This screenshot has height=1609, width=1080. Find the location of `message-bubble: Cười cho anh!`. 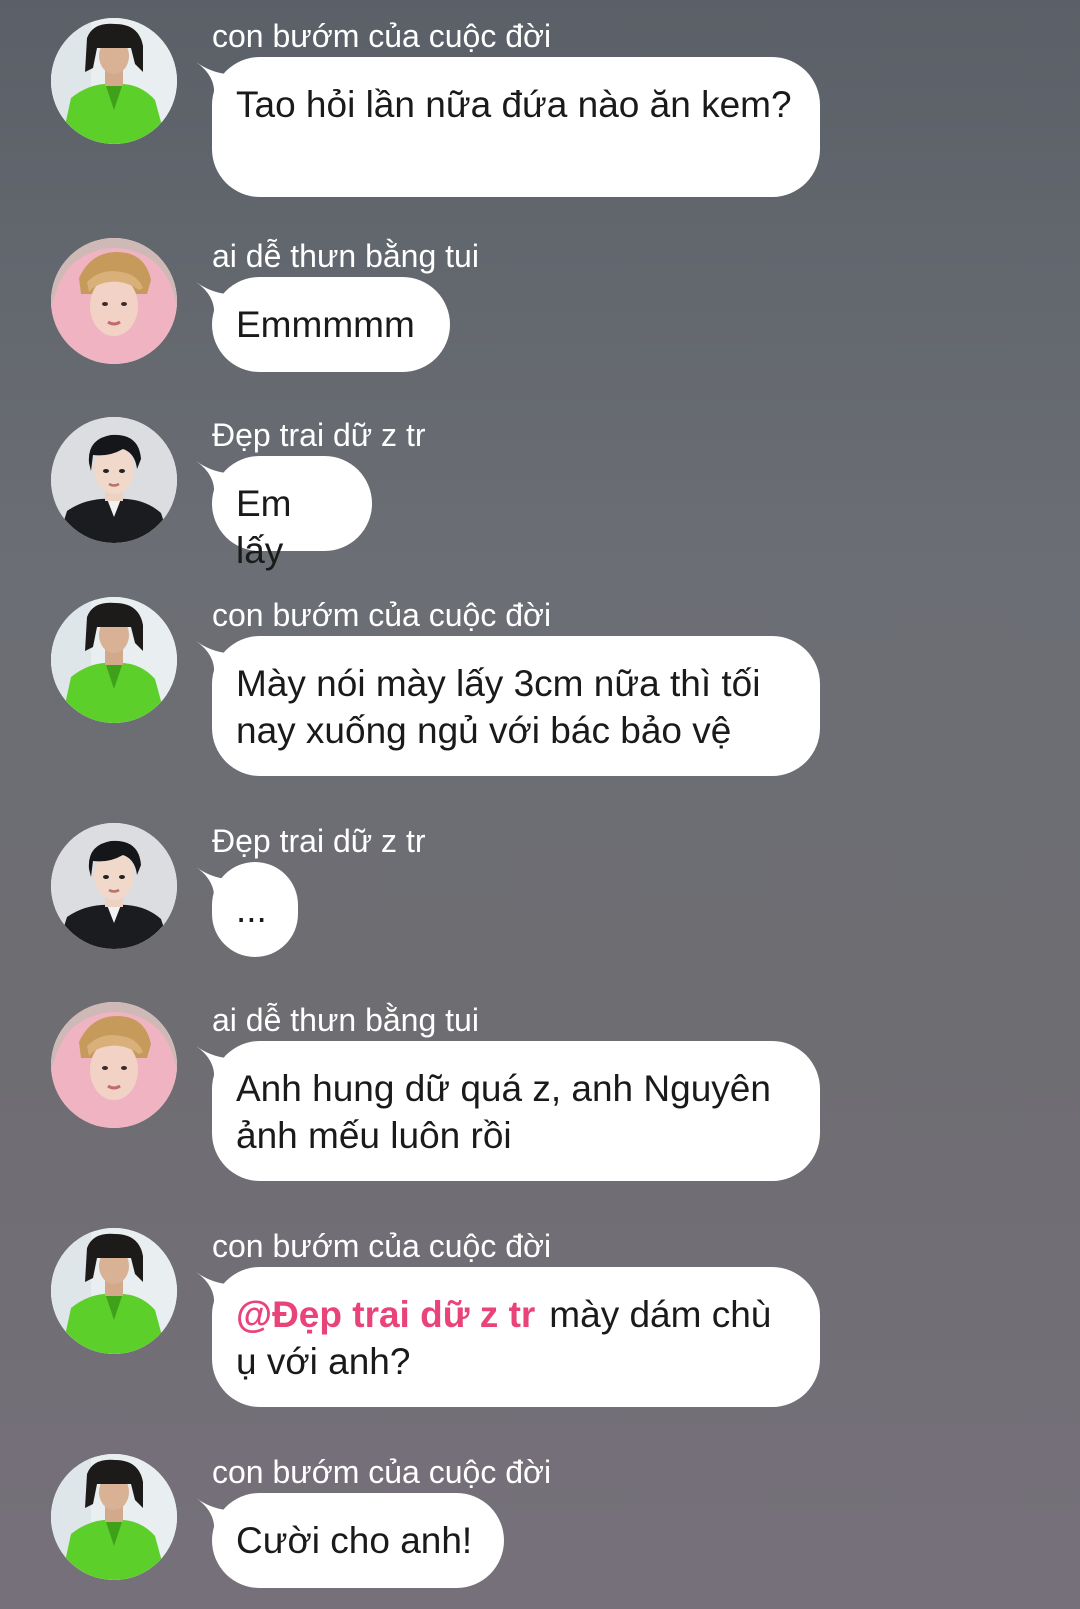

message-bubble: Cười cho anh! is located at coordinates (358, 1540).